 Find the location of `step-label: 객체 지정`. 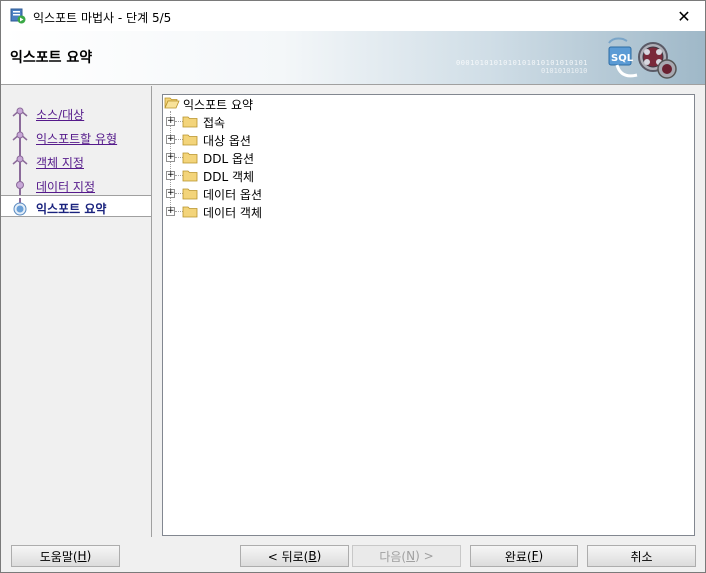

step-label: 객체 지정 is located at coordinates (60, 163).